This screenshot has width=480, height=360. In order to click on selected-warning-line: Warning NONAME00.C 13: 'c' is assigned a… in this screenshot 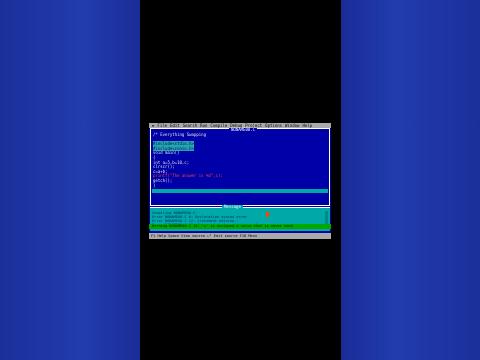, I will do `click(240, 226)`.